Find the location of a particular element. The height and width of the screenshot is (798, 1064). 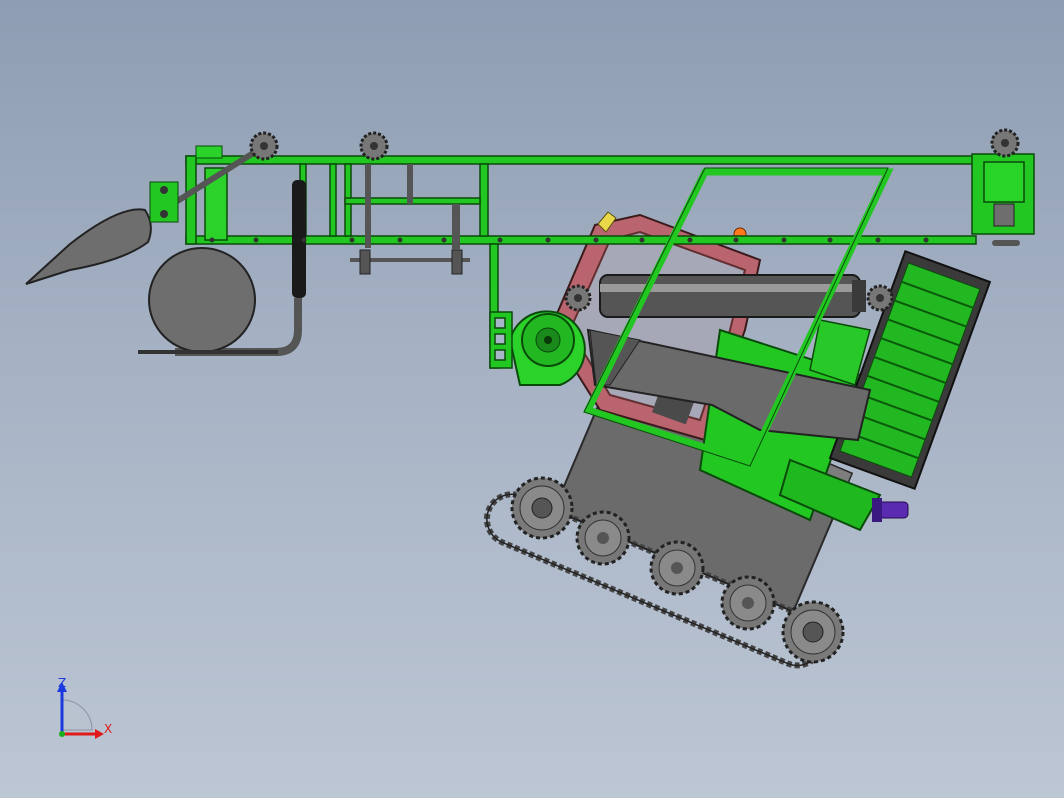

sprocket-wheel-front is located at coordinates (542, 508).